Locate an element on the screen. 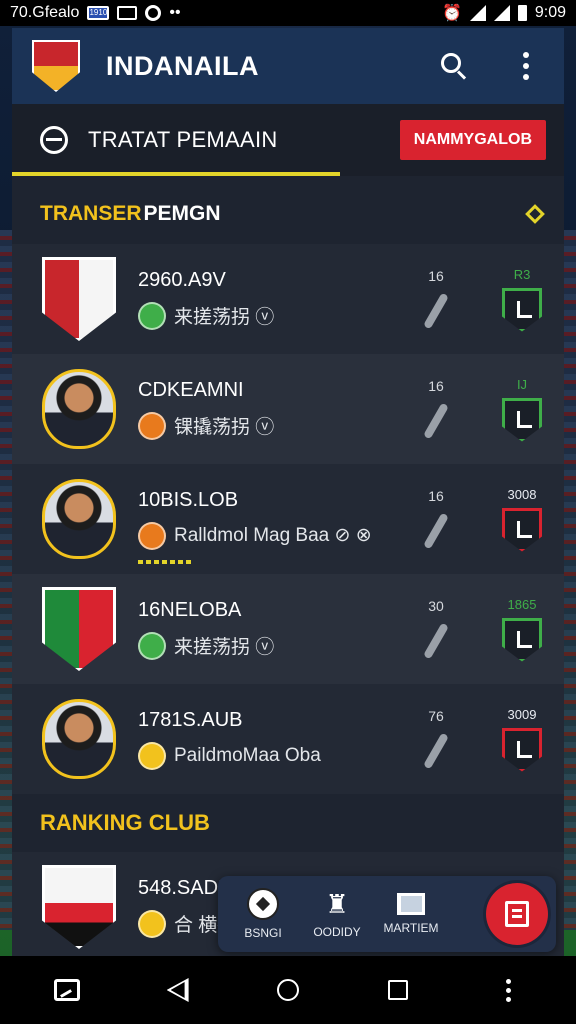 The image size is (576, 1024). player-icon: ♜ is located at coordinates (337, 904).